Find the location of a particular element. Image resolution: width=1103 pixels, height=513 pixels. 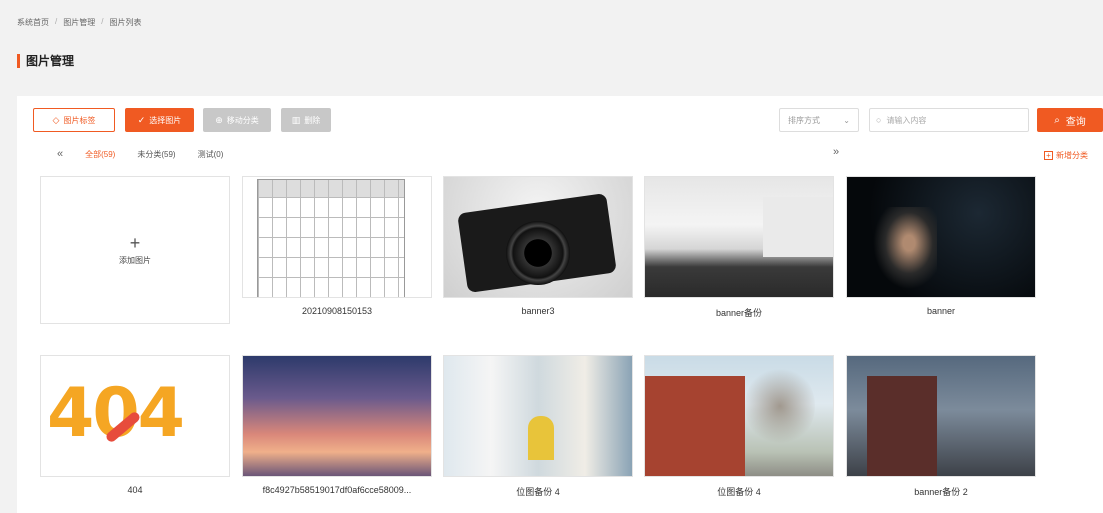

image-tag-button: ◇ 图片标签 is located at coordinates (74, 120).